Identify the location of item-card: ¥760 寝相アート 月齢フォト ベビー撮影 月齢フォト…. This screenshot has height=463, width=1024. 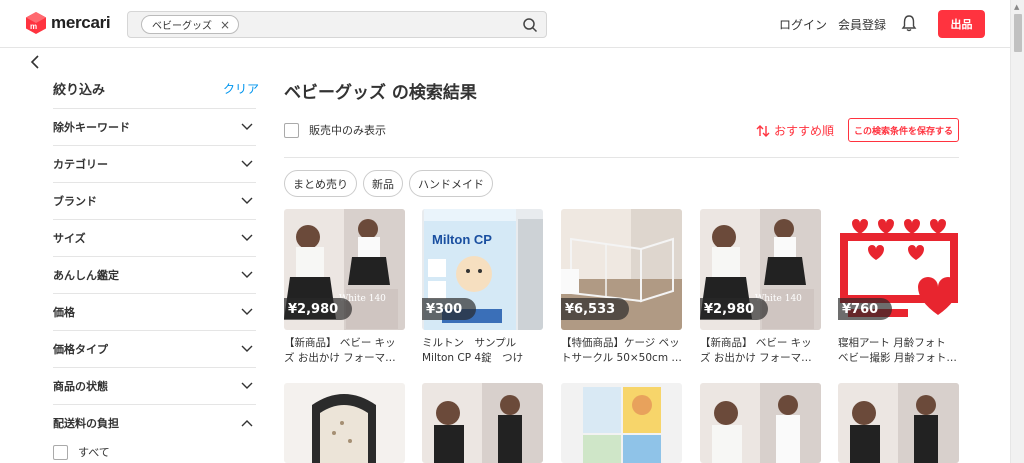
(898, 287).